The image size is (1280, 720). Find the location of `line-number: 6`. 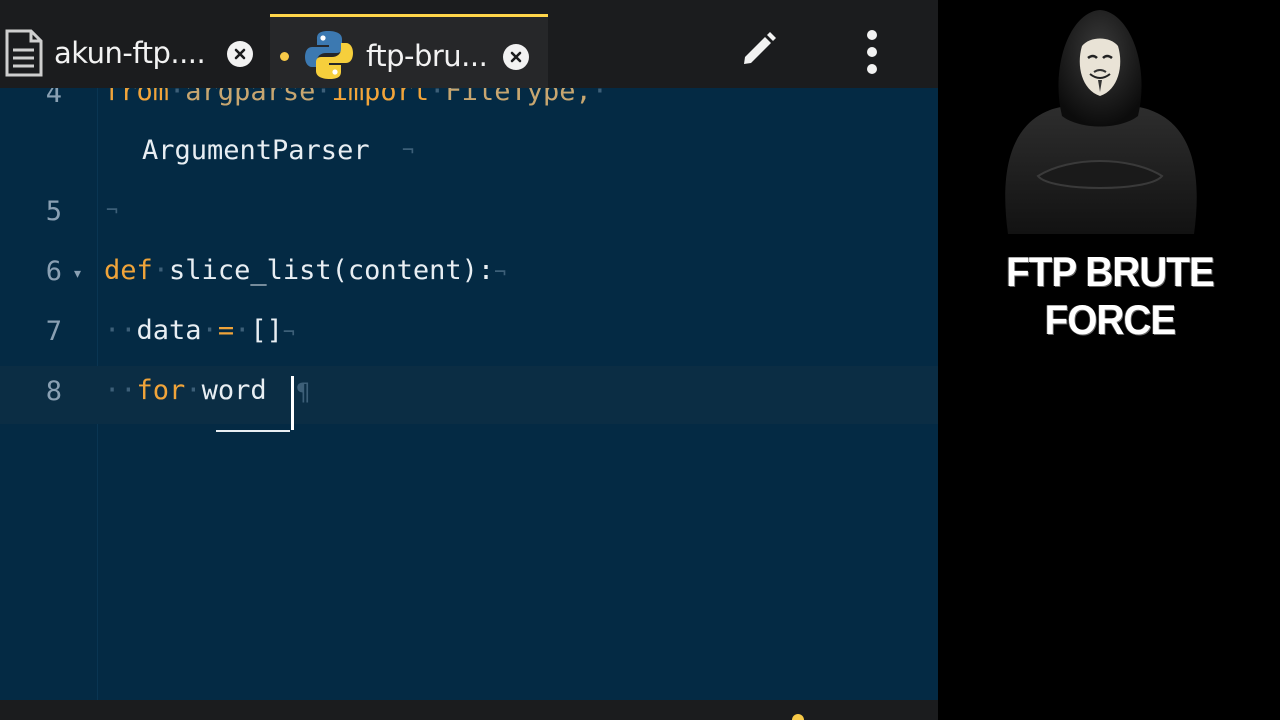

line-number: 6 is located at coordinates (53, 271).